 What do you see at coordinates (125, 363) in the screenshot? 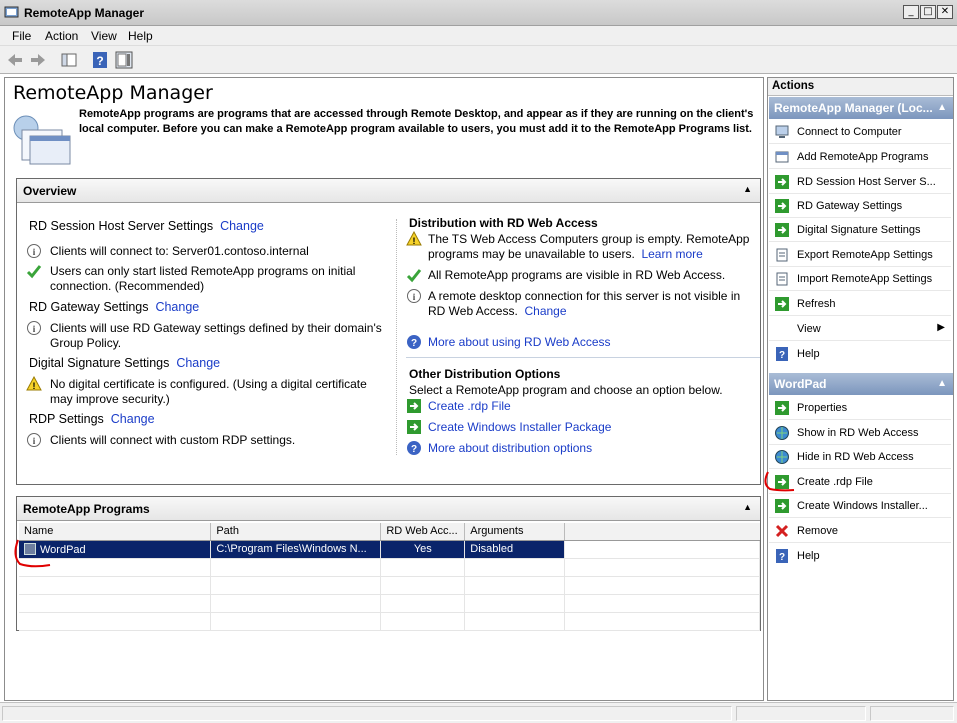
I see `signature-settings-title: Digital Signature Settings Change` at bounding box center [125, 363].